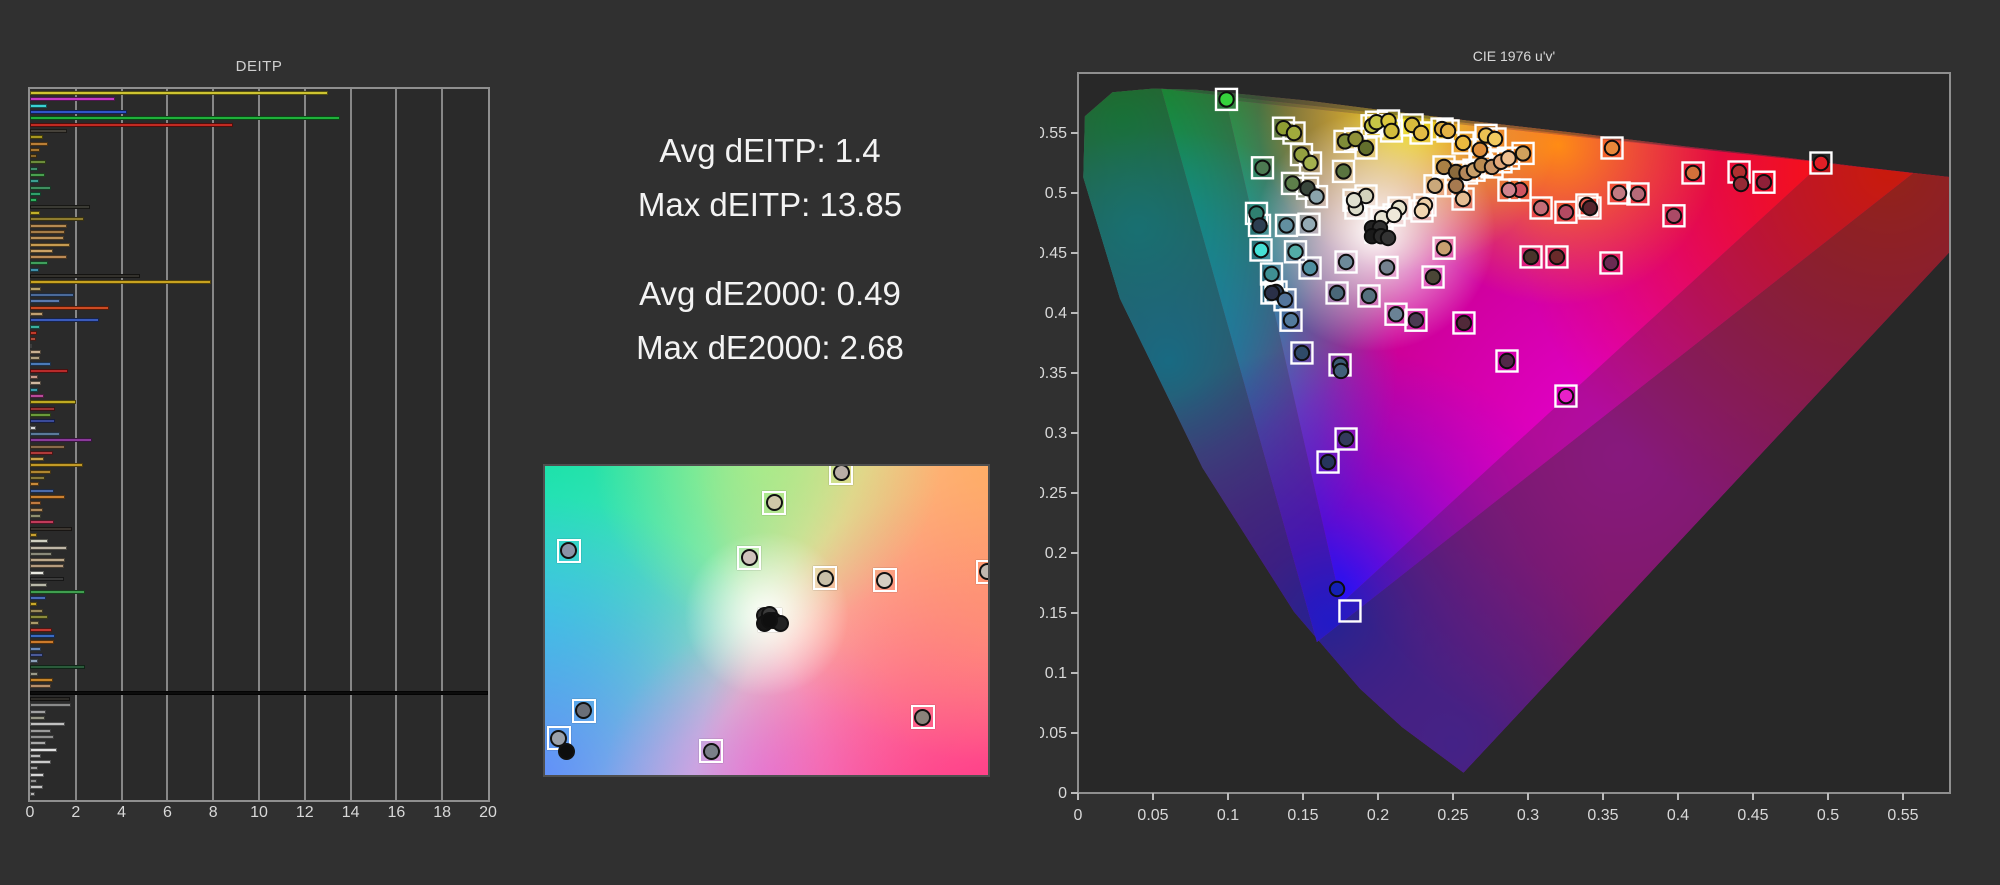  What do you see at coordinates (1053, 613) in the screenshot?
I see `cie-y-tick-label: 0.15` at bounding box center [1053, 613].